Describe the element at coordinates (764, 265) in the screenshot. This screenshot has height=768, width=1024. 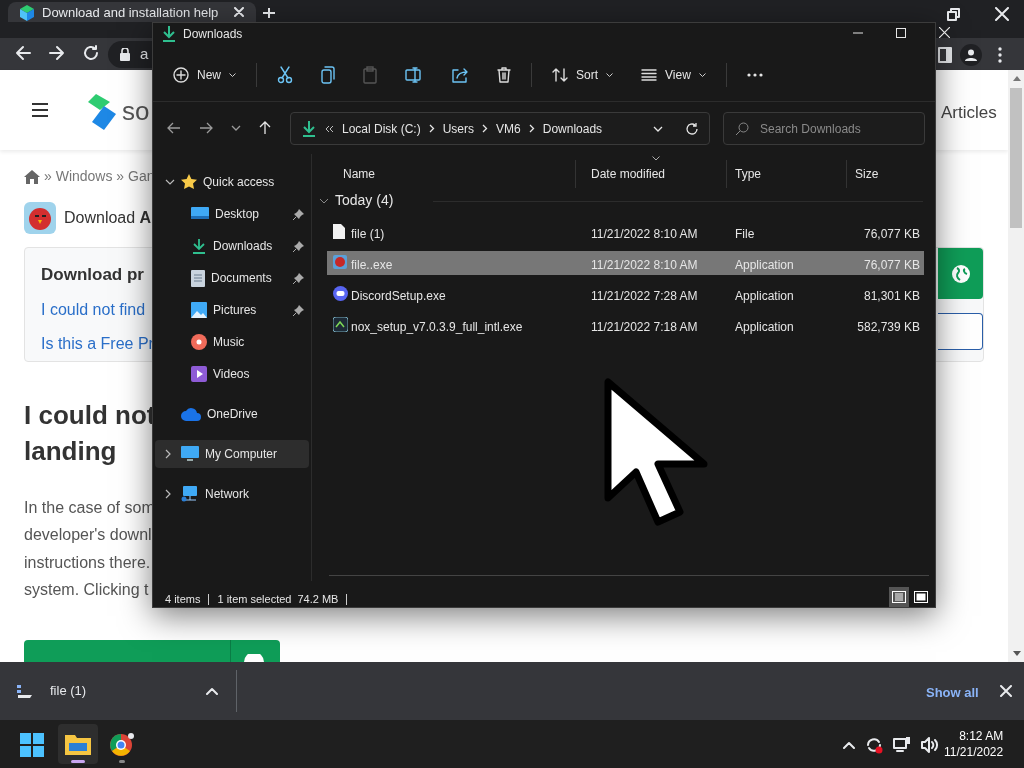
I see `file-type: Application` at that location.